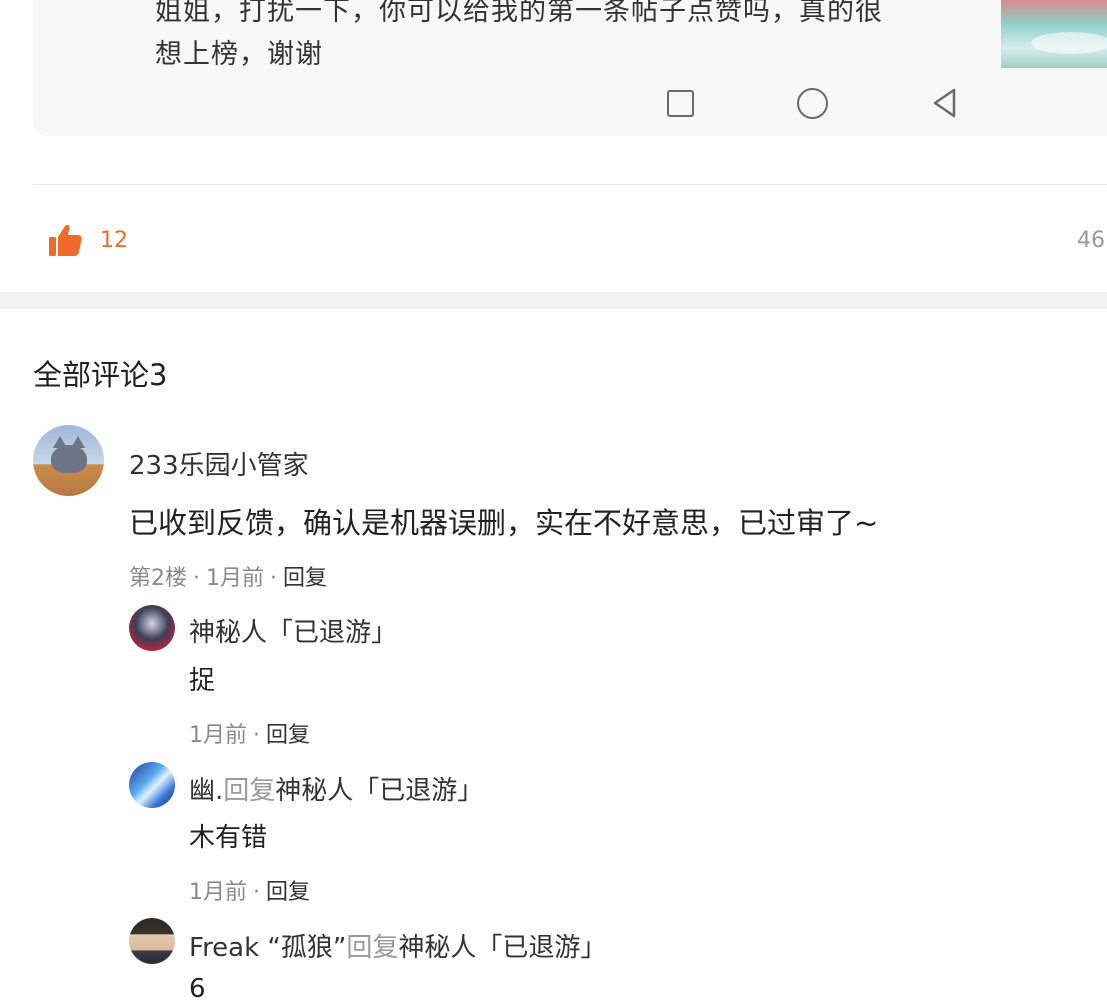  I want to click on reply-body: 木有错, so click(228, 838).